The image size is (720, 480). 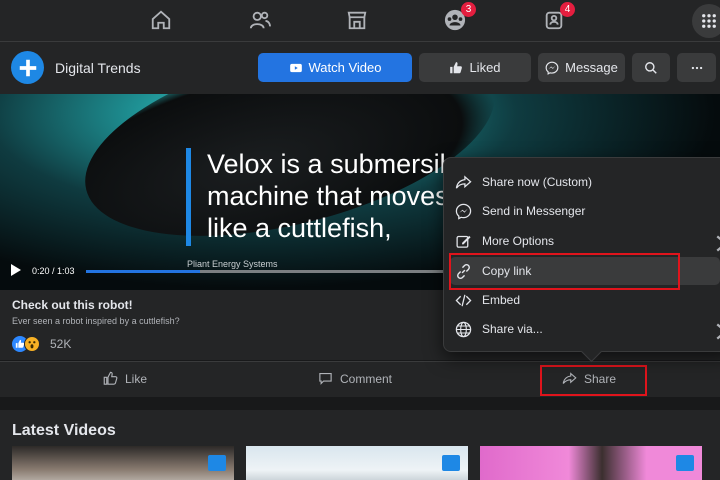 I want to click on page-logo, so click(x=27, y=67).